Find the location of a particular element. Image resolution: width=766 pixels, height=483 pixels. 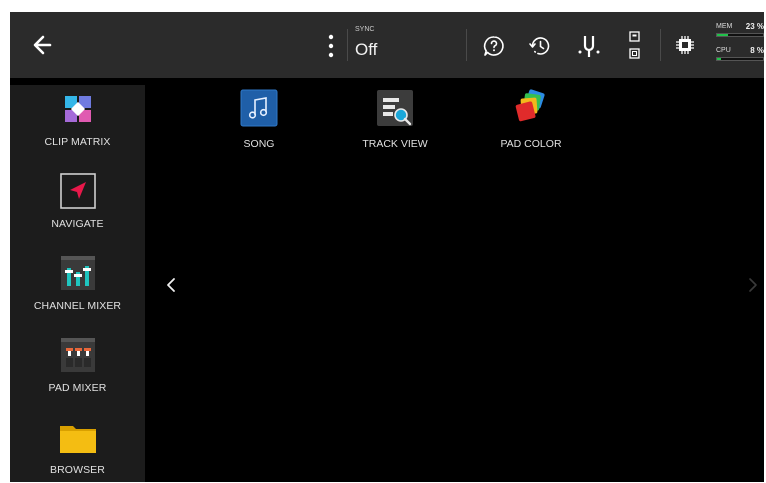

sidebar-item-label: NAVIGATE is located at coordinates (77, 224).